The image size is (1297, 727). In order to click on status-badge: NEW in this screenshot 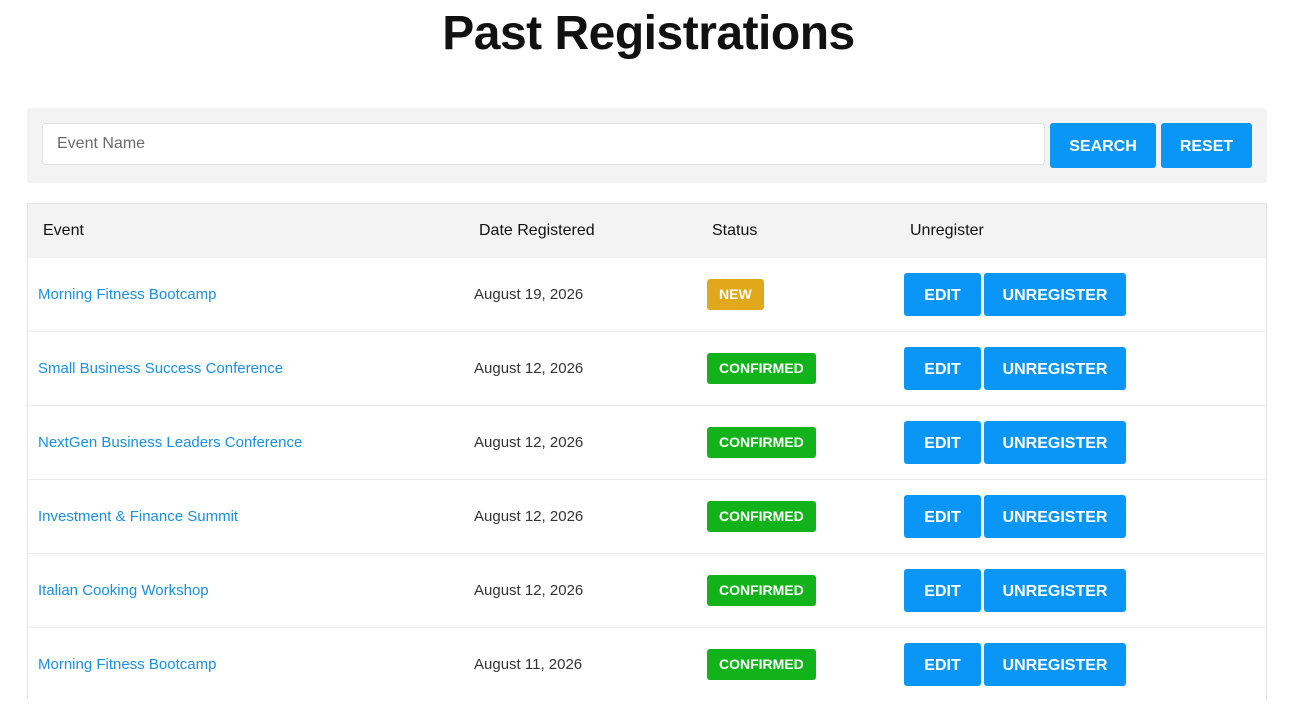, I will do `click(735, 294)`.